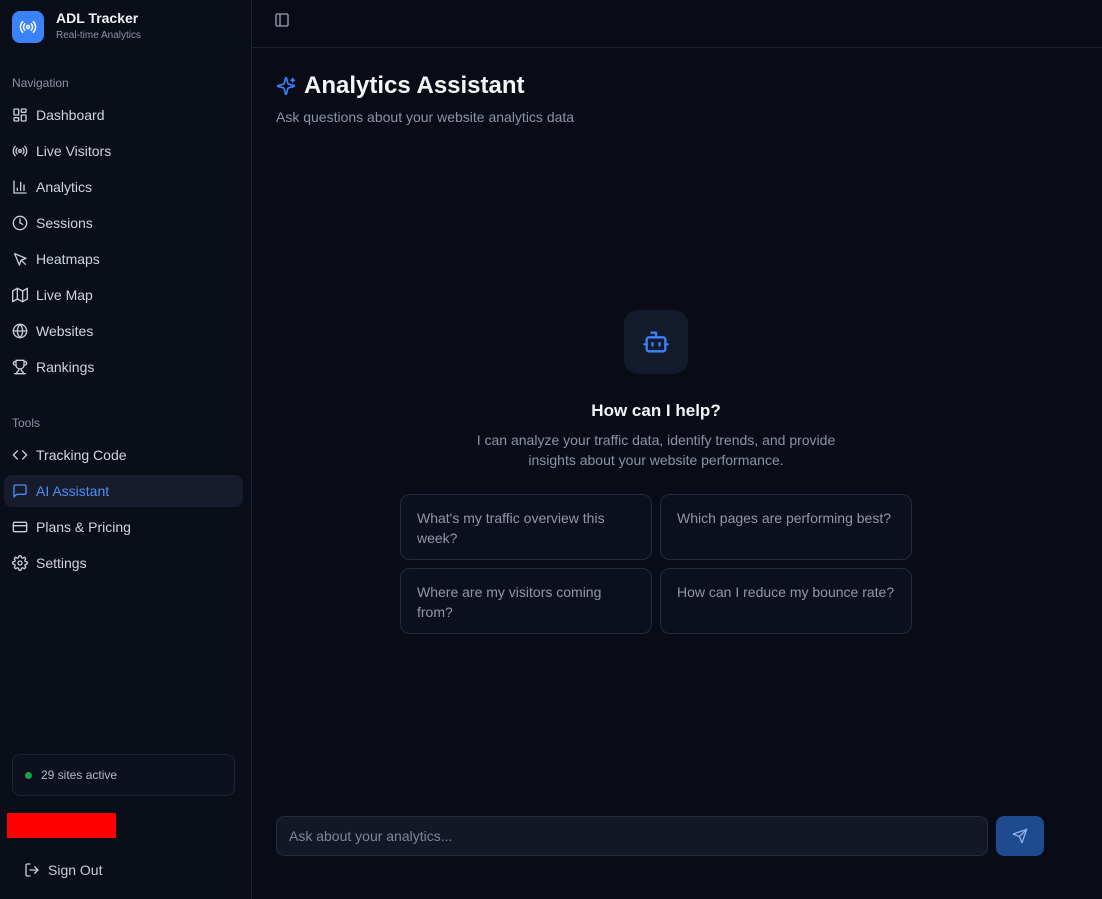 This screenshot has height=899, width=1102. What do you see at coordinates (677, 24) in the screenshot?
I see `top-bar` at bounding box center [677, 24].